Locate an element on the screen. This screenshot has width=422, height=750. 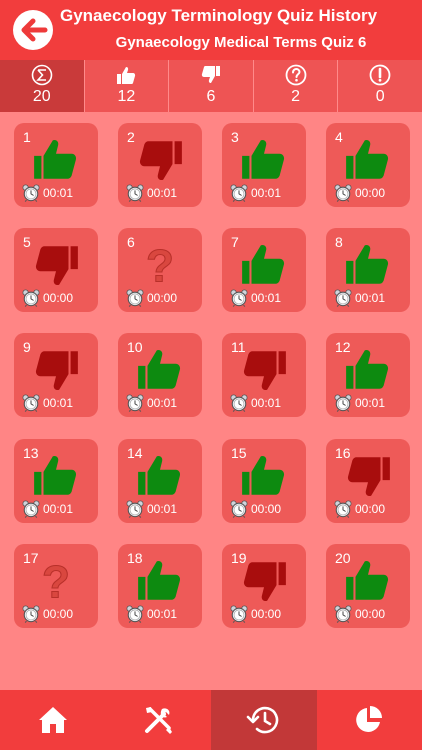
question-number: 6 is located at coordinates (131, 242).